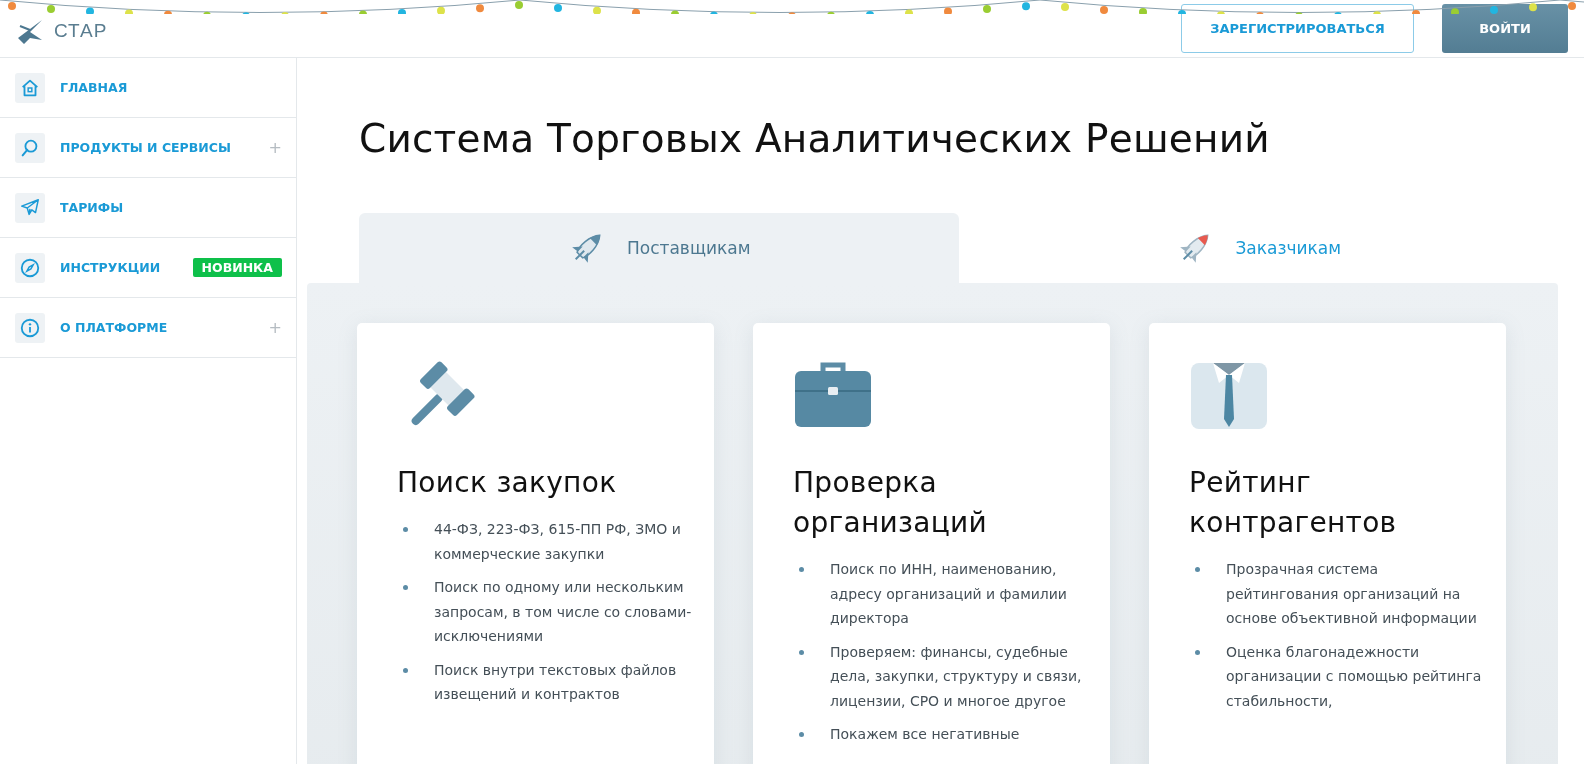 The width and height of the screenshot is (1584, 764). What do you see at coordinates (815, 138) in the screenshot?
I see `page-title: Система Торговых Аналитических Решений` at bounding box center [815, 138].